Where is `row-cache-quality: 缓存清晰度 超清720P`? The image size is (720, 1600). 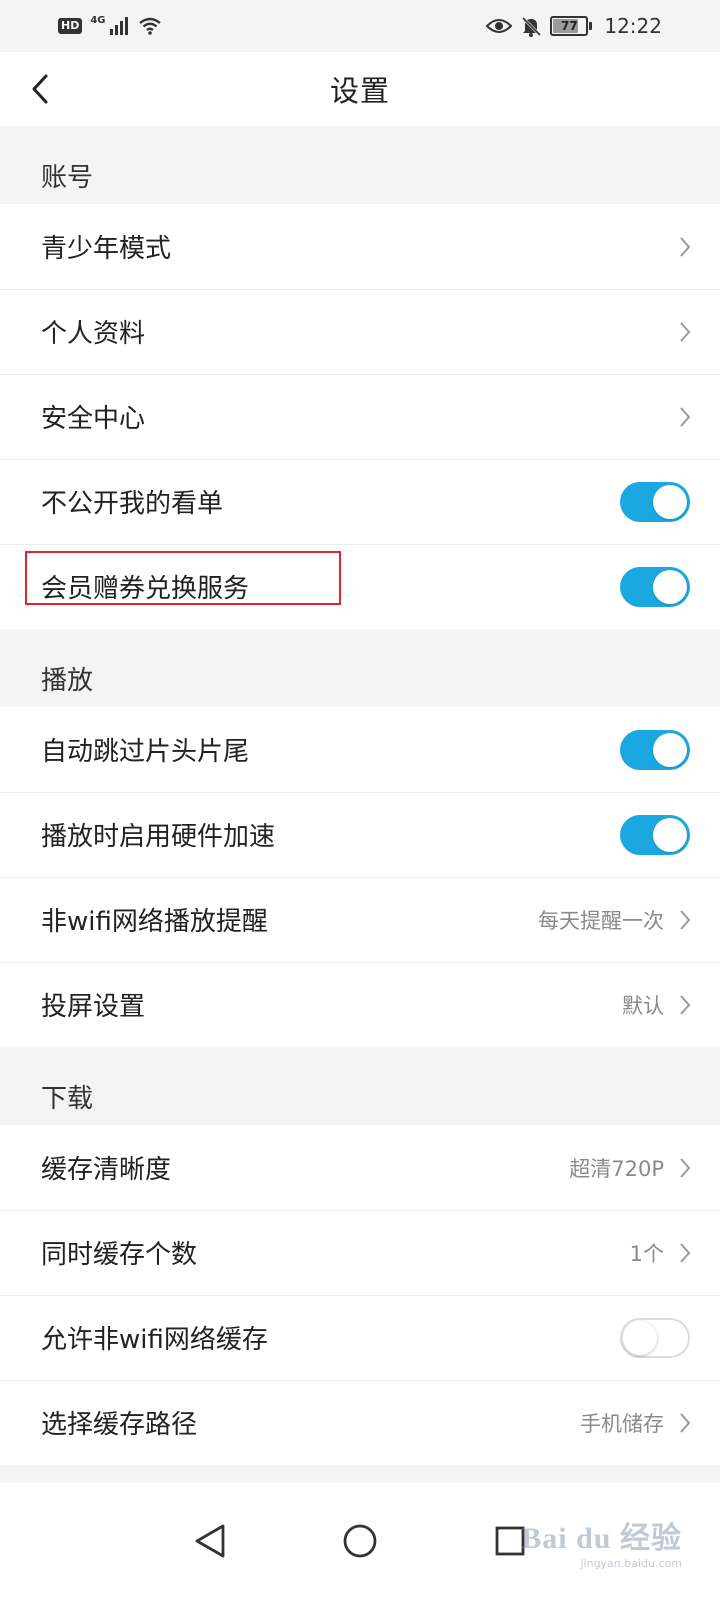
row-cache-quality: 缓存清晰度 超清720P is located at coordinates (360, 1167).